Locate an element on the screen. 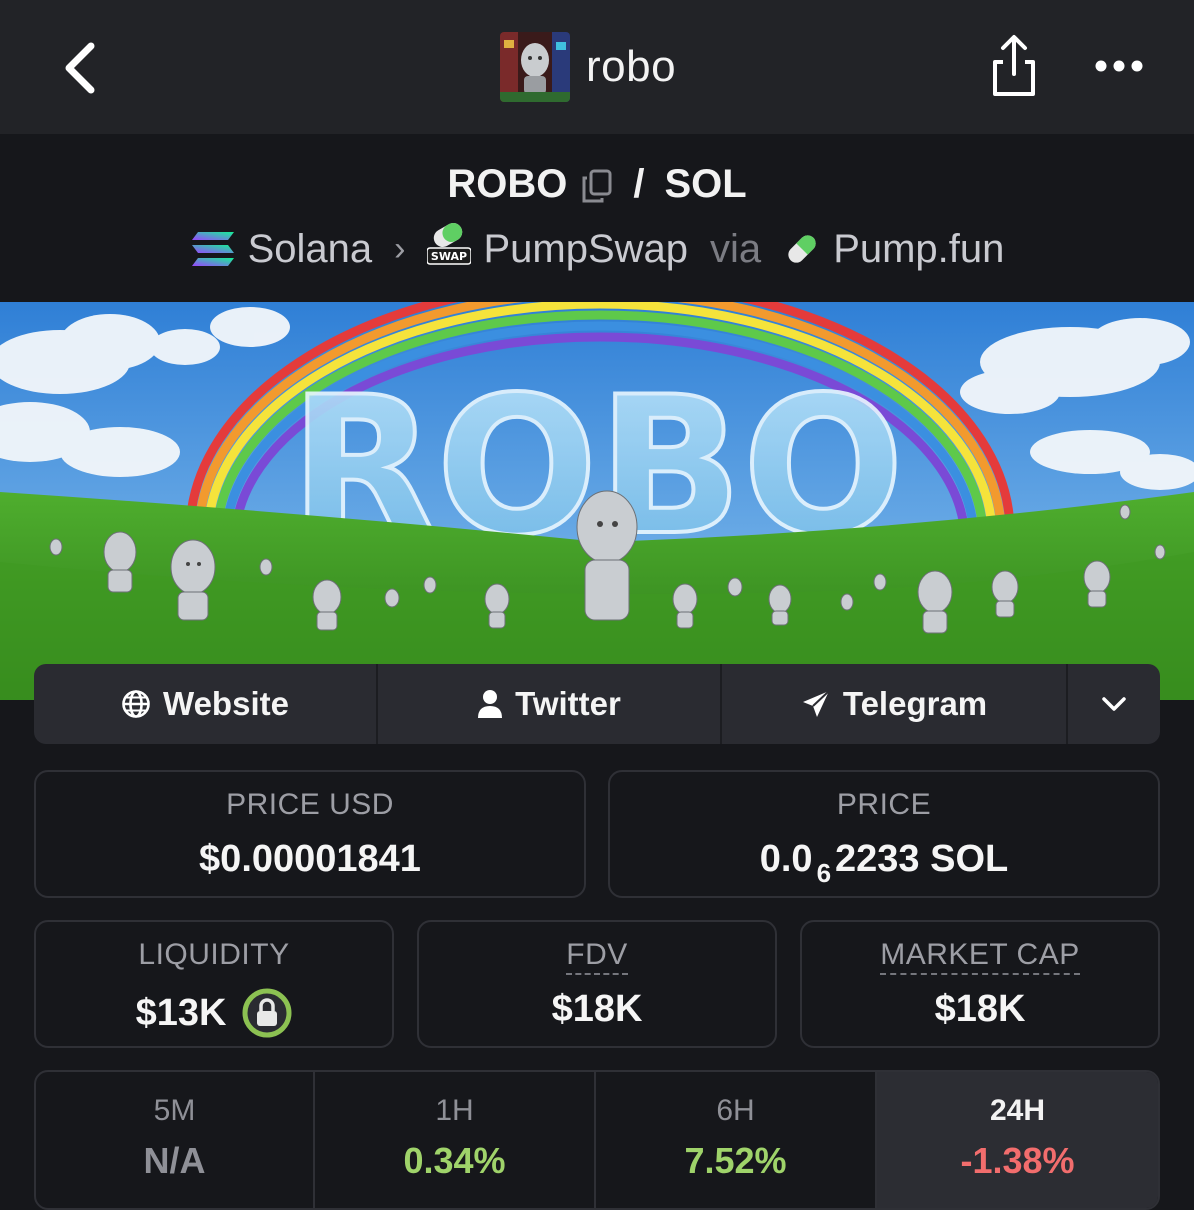 The width and height of the screenshot is (1194, 1210). timeframe-6h: 6H 7.52% is located at coordinates (736, 1140).